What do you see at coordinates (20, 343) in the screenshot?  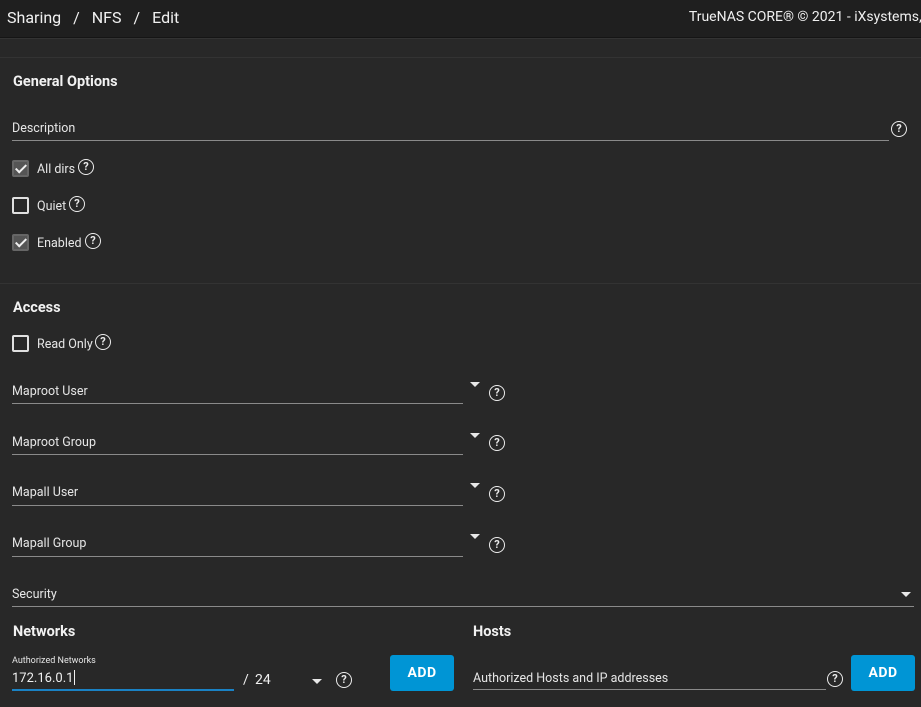 I see `readonly-checkbox` at bounding box center [20, 343].